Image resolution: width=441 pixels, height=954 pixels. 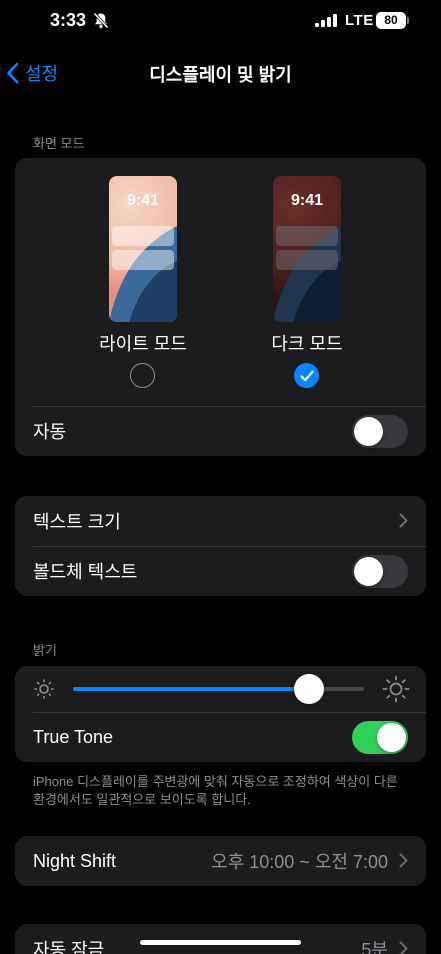 I want to click on dark-preview-time: 9:41, so click(x=307, y=200).